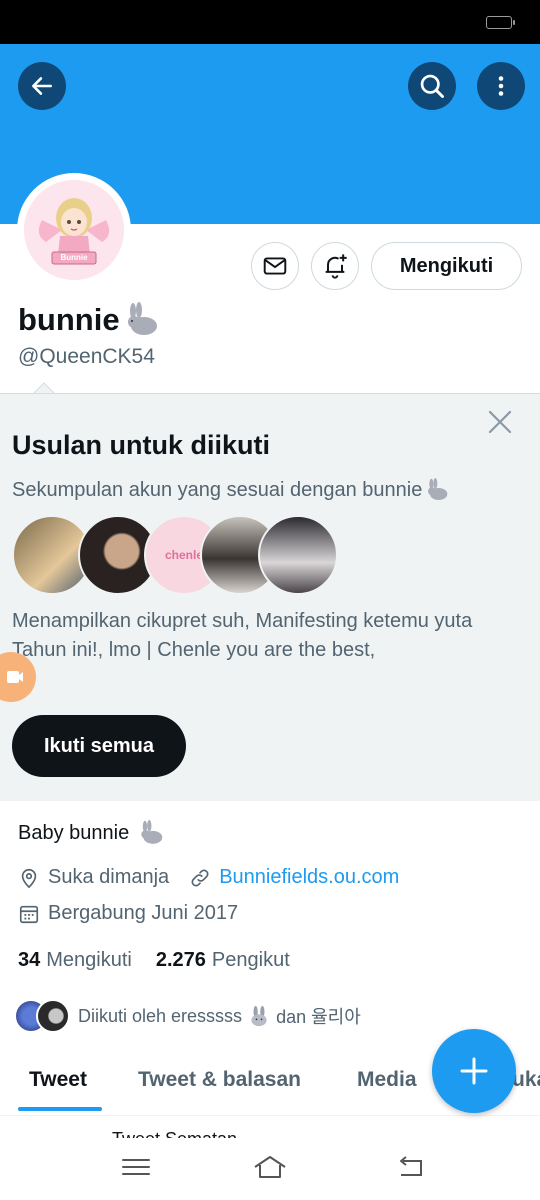 The height and width of the screenshot is (1200, 540). What do you see at coordinates (74, 257) in the screenshot?
I see `avatar-label: Bunnie` at bounding box center [74, 257].